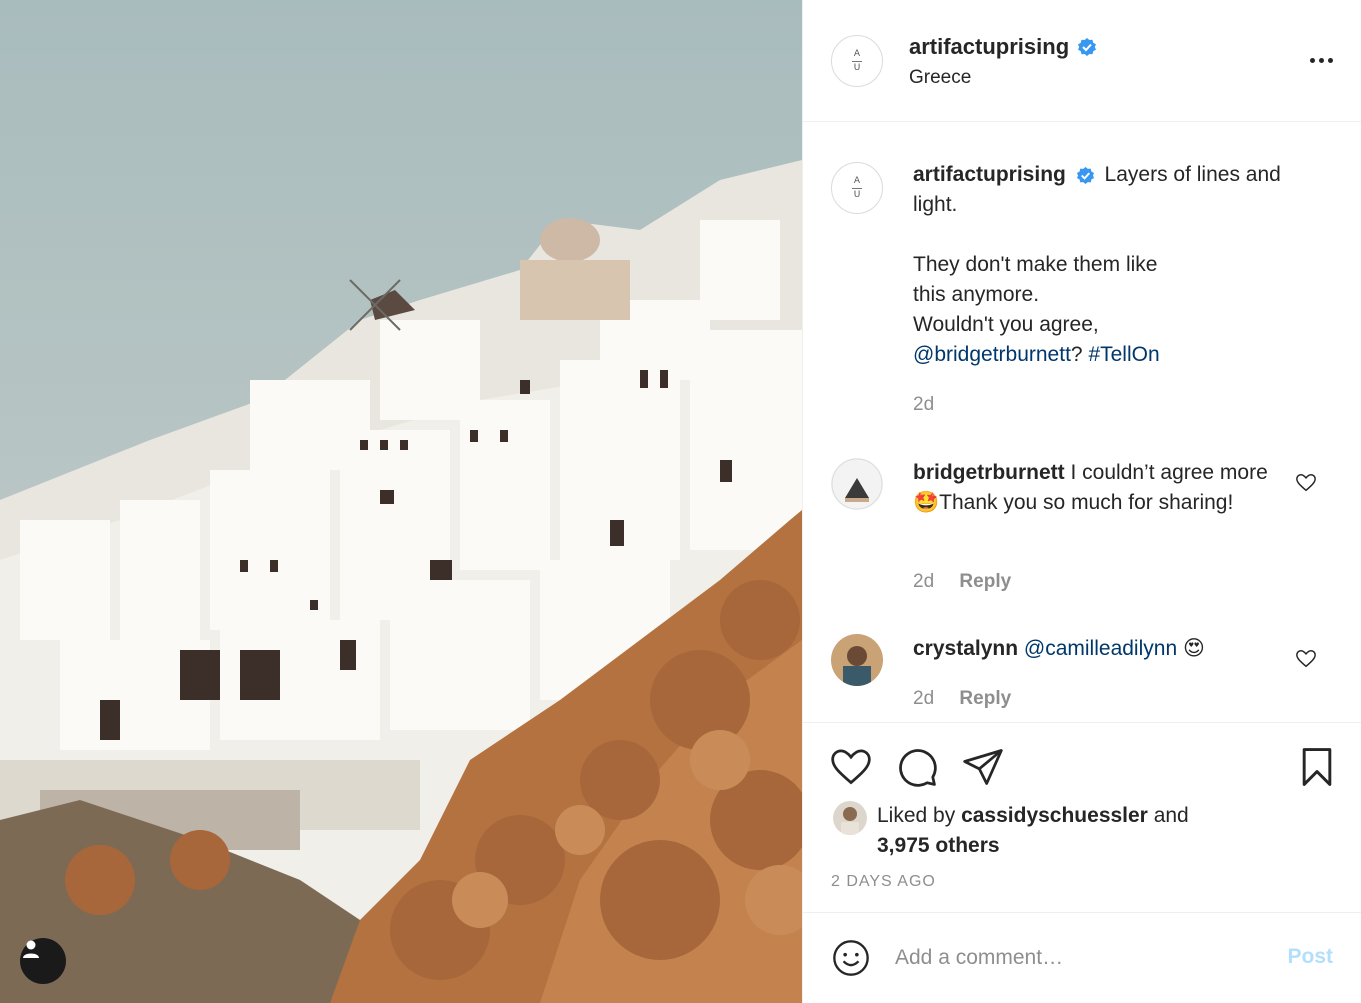 The width and height of the screenshot is (1361, 1003). I want to click on comment-emoji: 😍, so click(1193, 648).